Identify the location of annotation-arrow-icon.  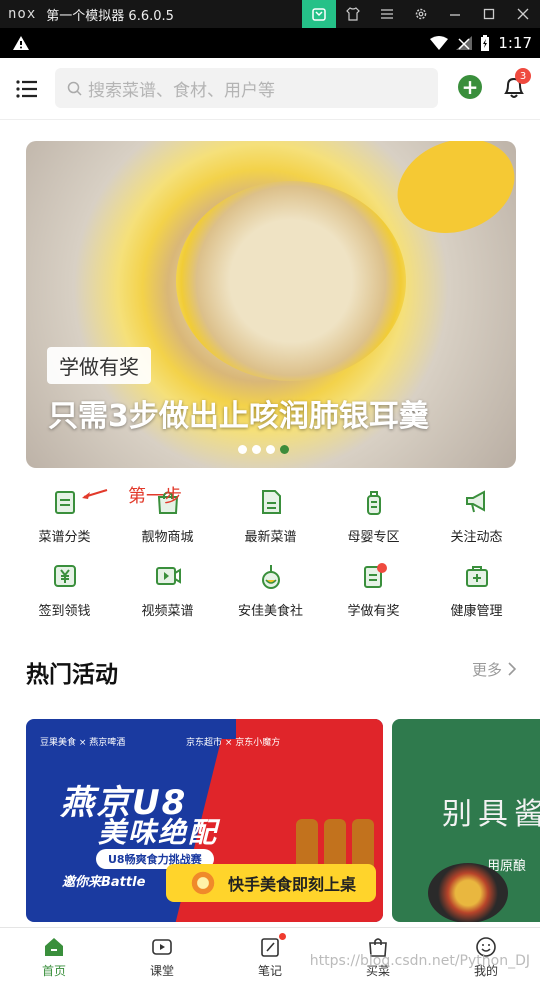
(95, 494).